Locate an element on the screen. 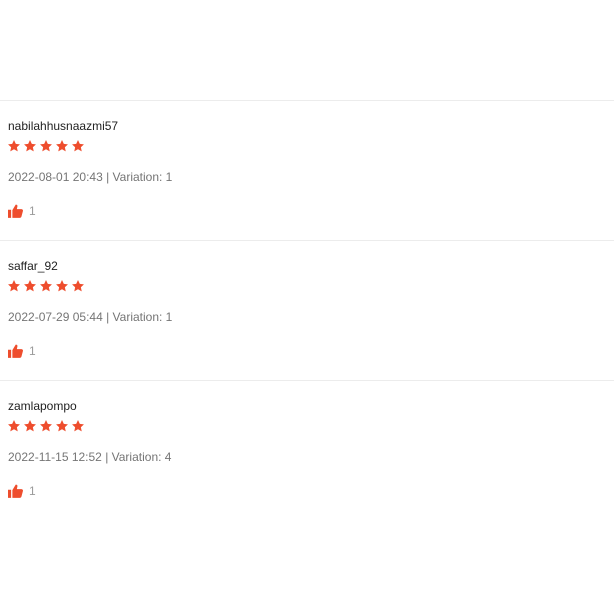 The image size is (614, 614). review-date-variation: 2022-08-01 20:43 | Variation: 1 is located at coordinates (90, 177).